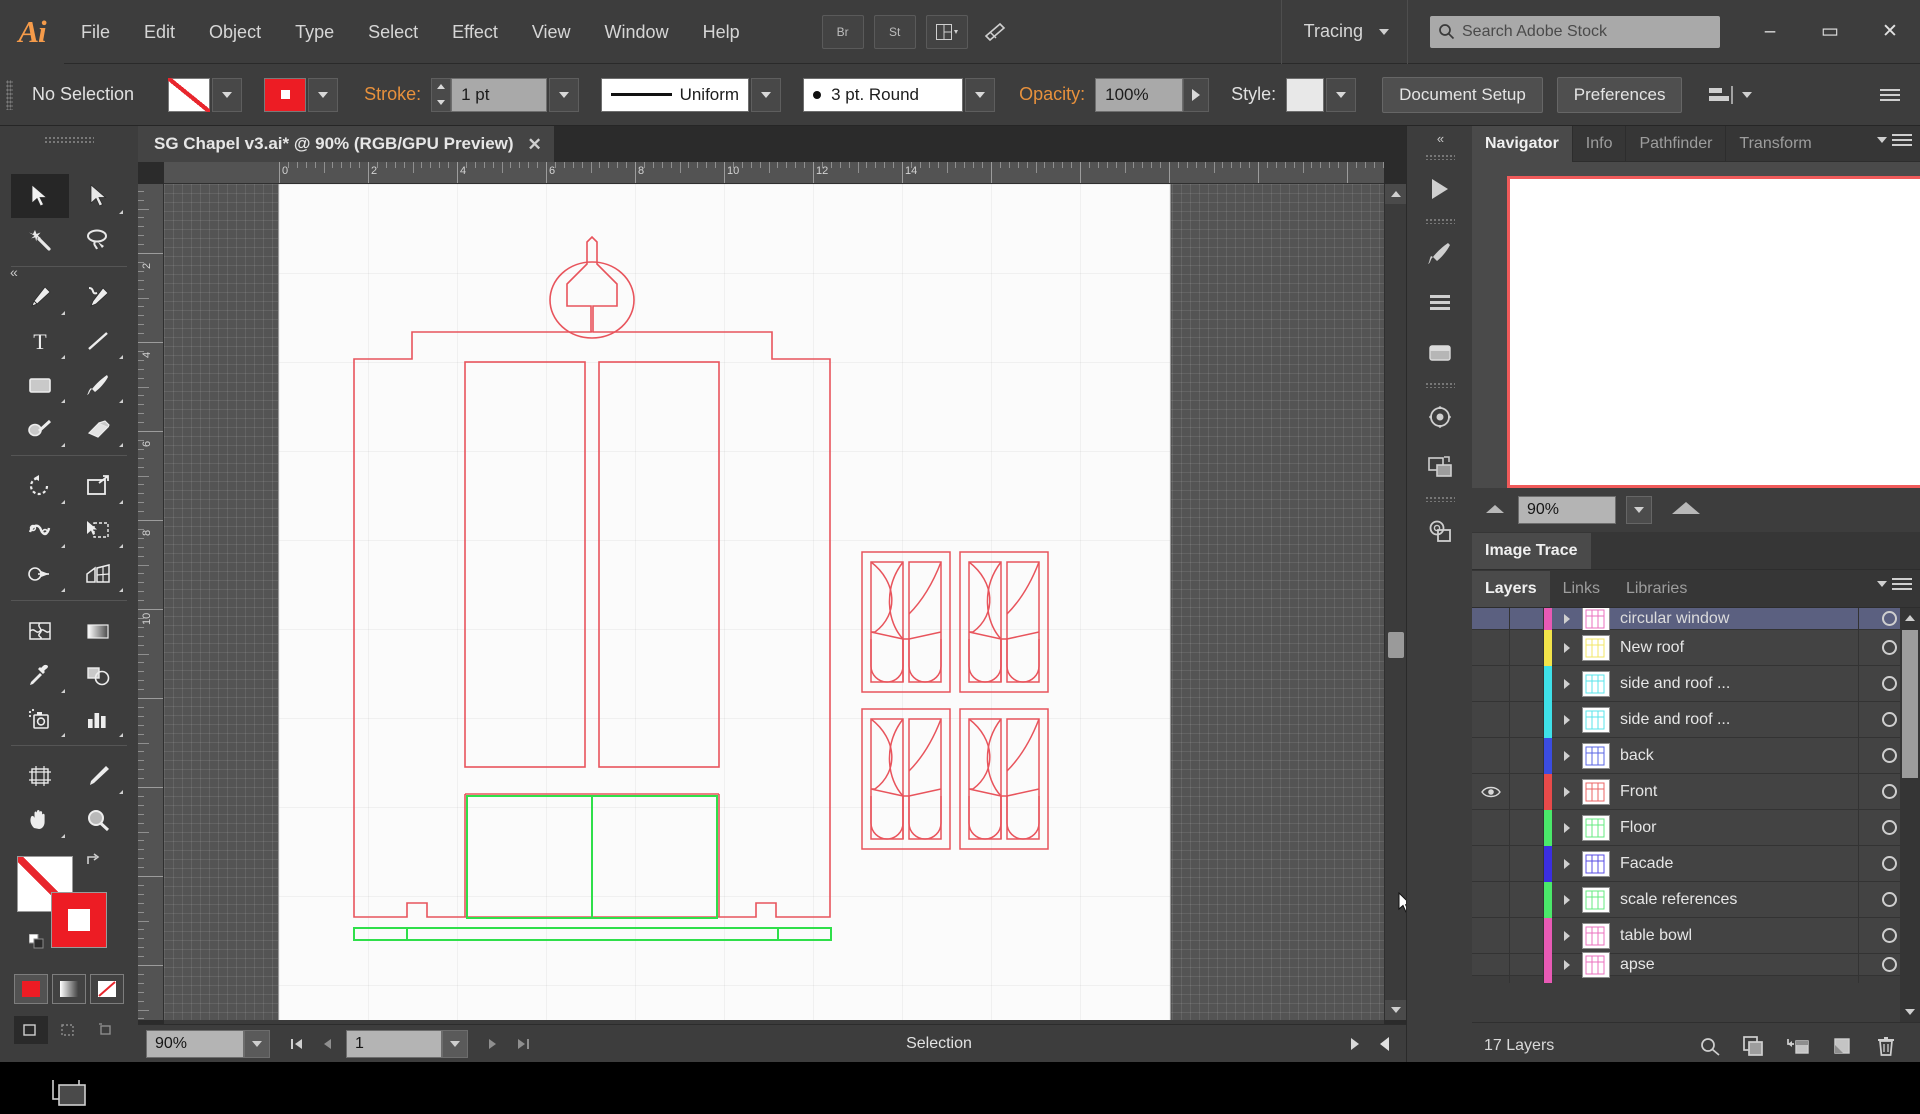 This screenshot has height=1114, width=1920. I want to click on draw-normal-icon, so click(31, 1030).